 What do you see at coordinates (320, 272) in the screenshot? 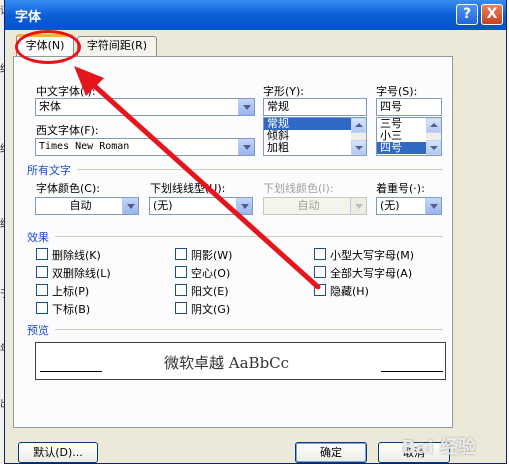
I see `all-caps-checkbox` at bounding box center [320, 272].